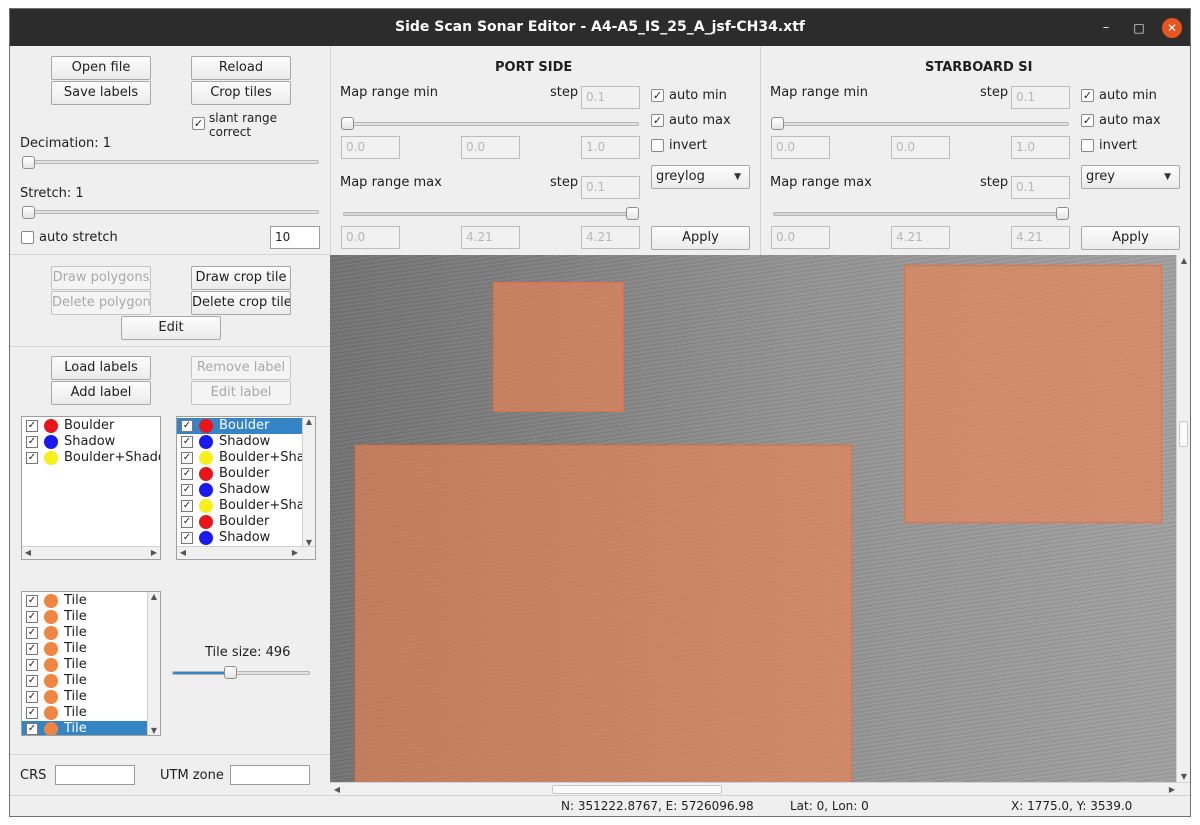 The height and width of the screenshot is (825, 1200). I want to click on delete-crop-tile-button: Delete crop tile, so click(241, 303).